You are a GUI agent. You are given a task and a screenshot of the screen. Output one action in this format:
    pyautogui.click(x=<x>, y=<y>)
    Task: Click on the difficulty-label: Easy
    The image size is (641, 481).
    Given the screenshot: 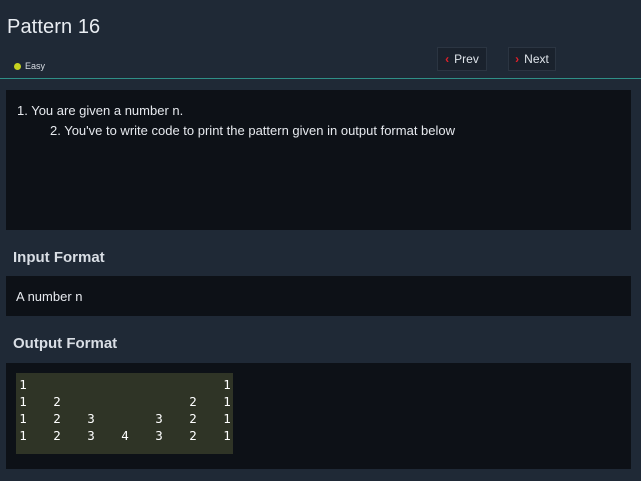 What is the action you would take?
    pyautogui.click(x=35, y=66)
    